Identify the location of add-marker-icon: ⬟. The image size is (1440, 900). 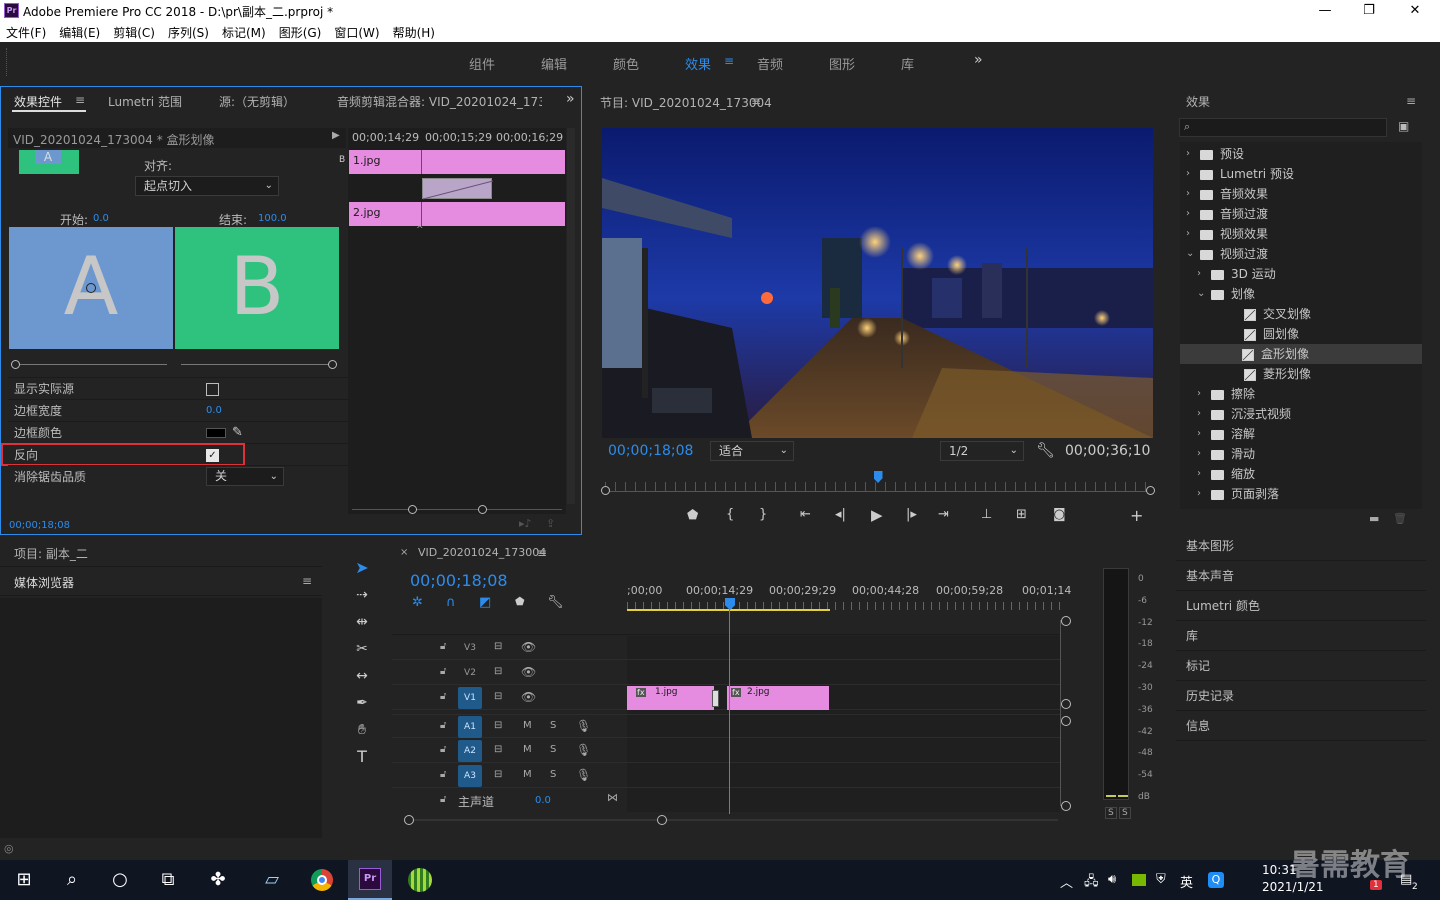
(692, 515).